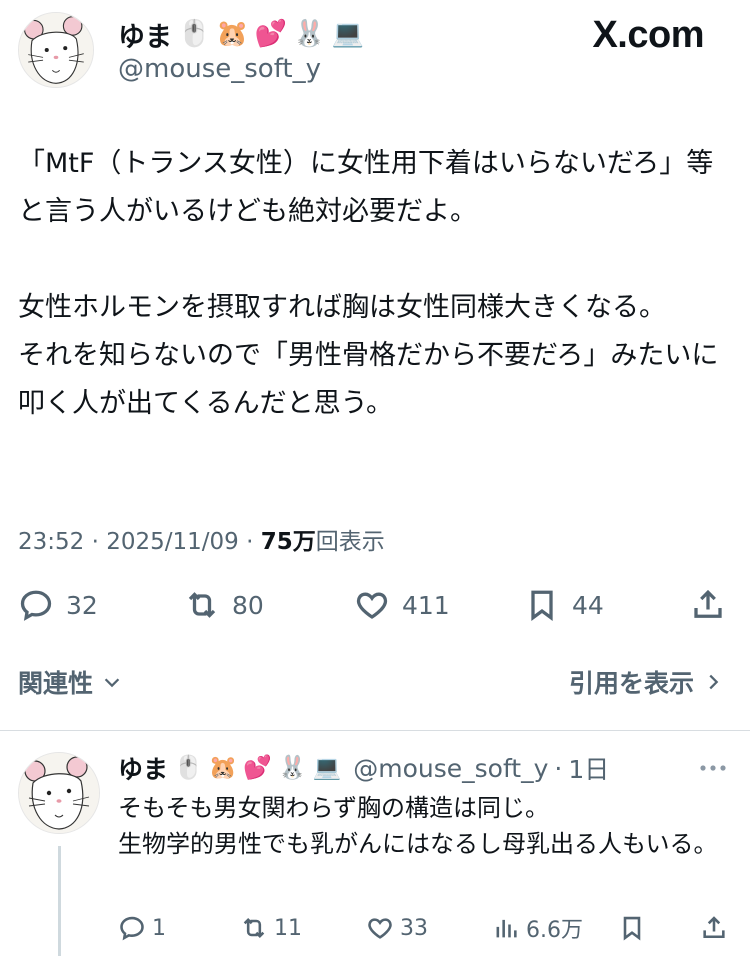  I want to click on reply-like-count: 33, so click(414, 928).